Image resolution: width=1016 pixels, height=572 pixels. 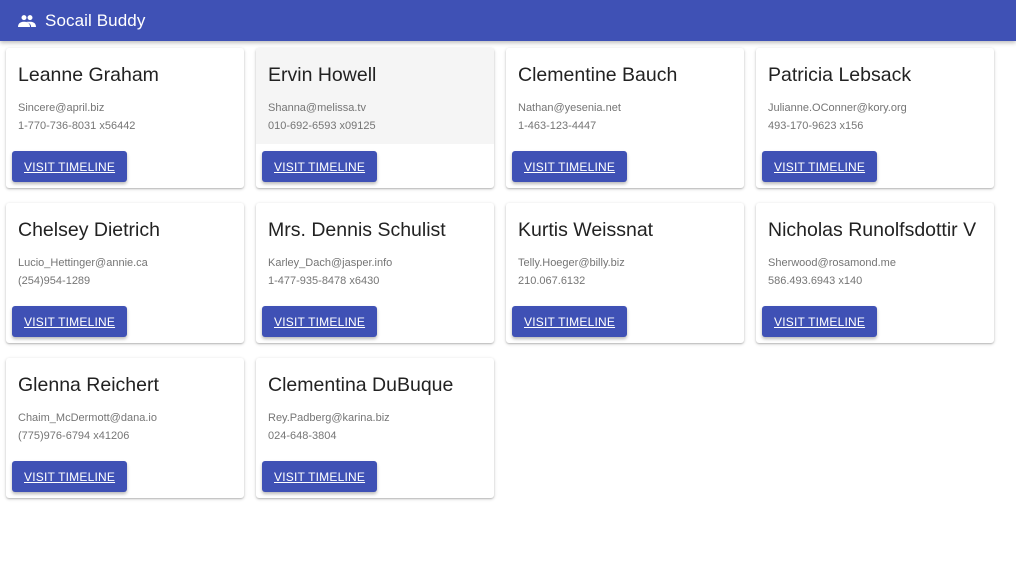 What do you see at coordinates (816, 126) in the screenshot?
I see `user-phone: 493-170-9623 x156` at bounding box center [816, 126].